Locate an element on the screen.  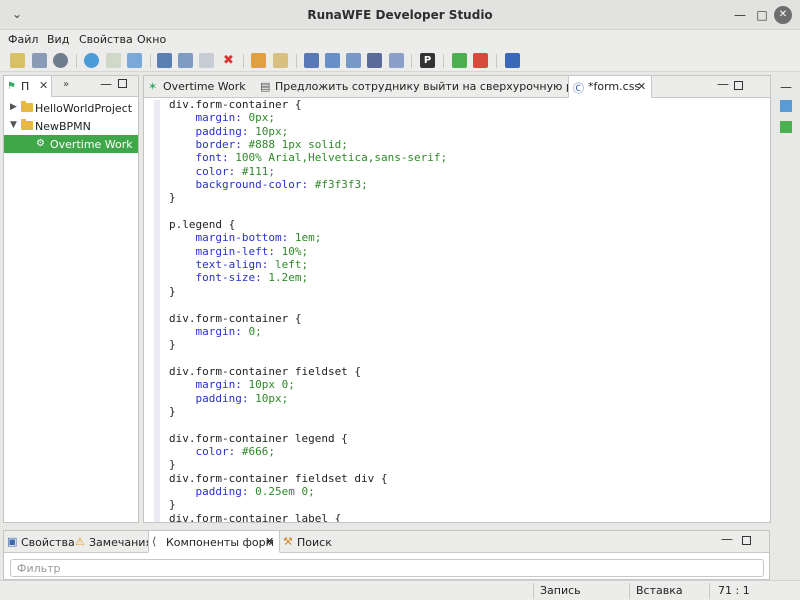
deploy-icon is located at coordinates (311, 60).